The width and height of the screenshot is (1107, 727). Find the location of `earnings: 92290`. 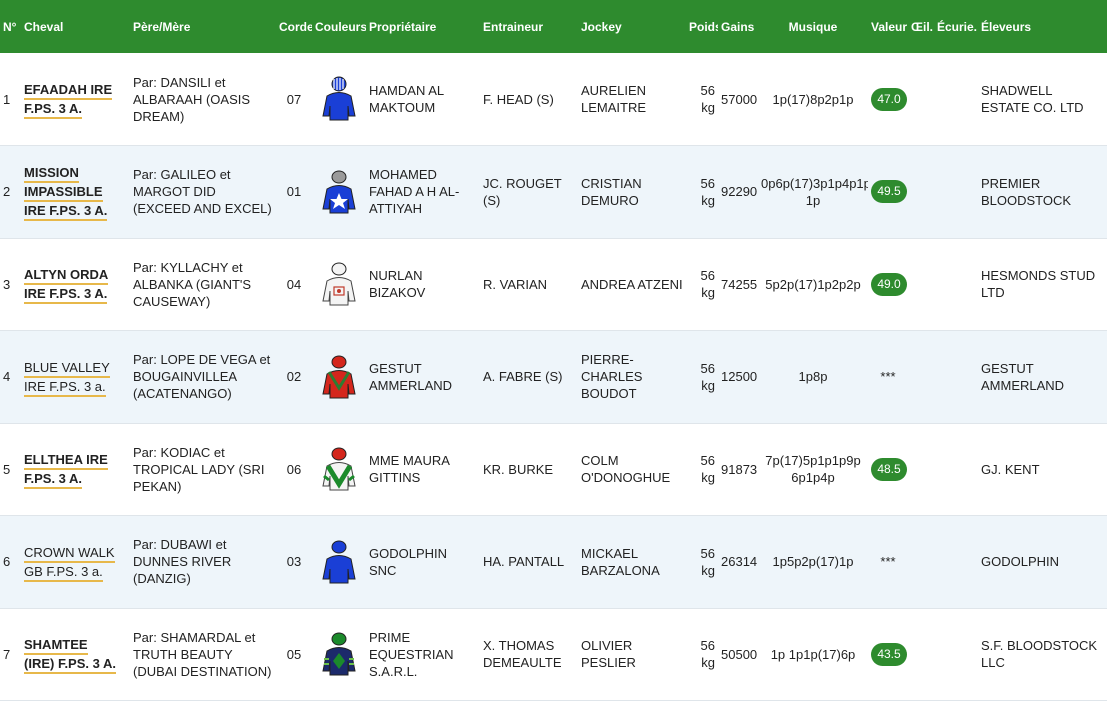

earnings: 92290 is located at coordinates (739, 192).